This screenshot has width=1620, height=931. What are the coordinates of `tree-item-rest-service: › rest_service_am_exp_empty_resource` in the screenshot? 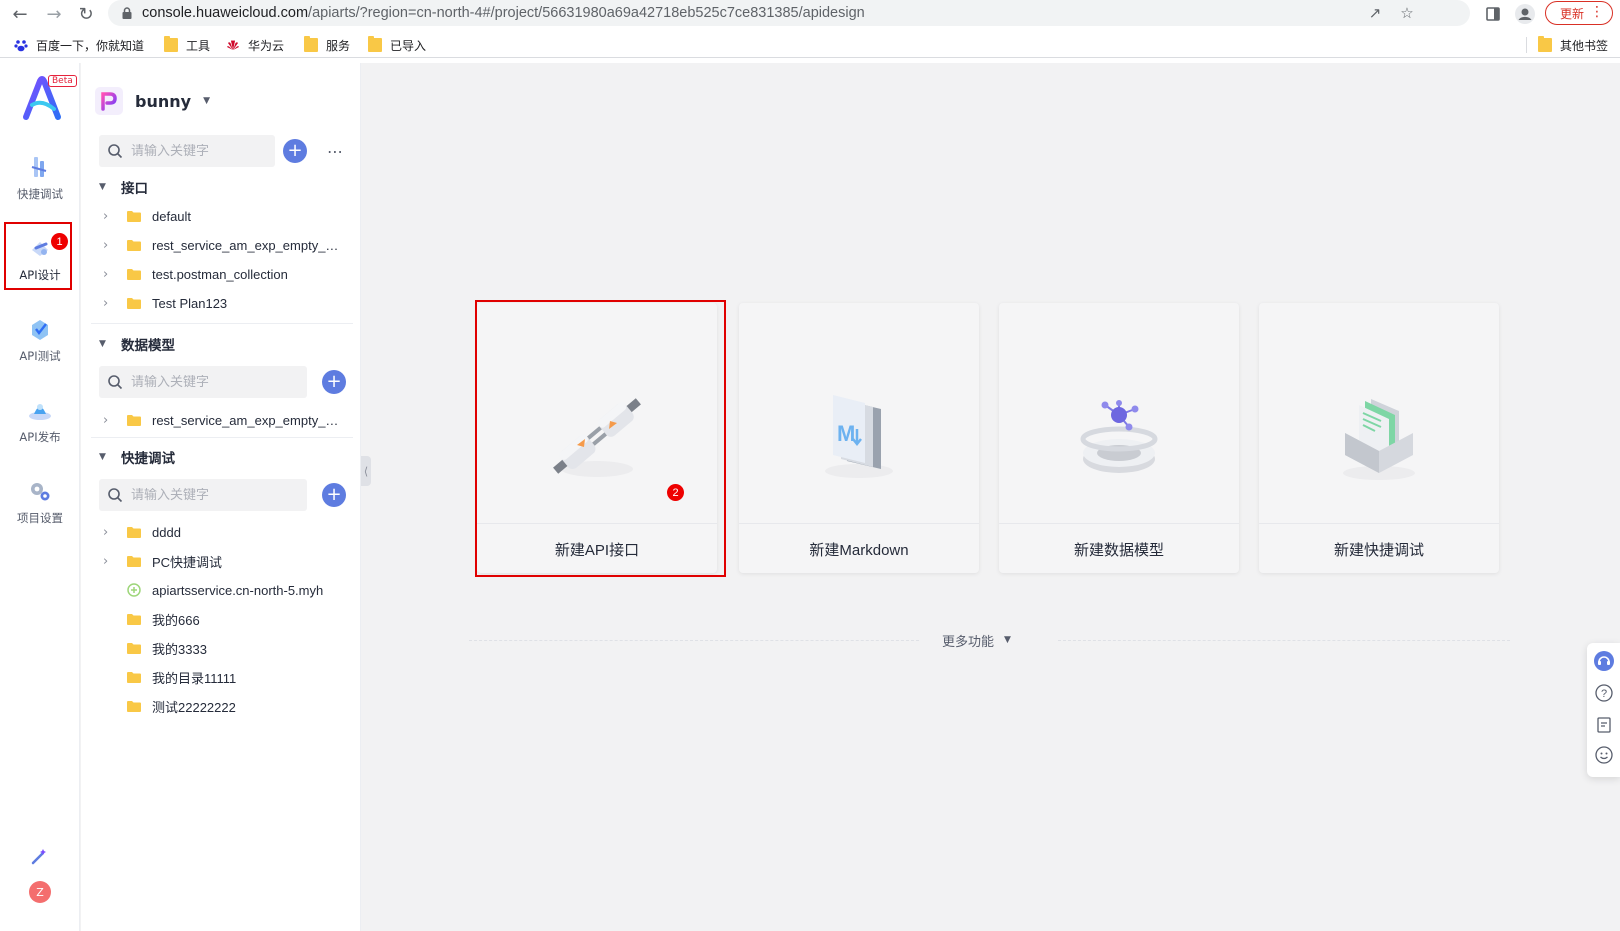 It's located at (228, 245).